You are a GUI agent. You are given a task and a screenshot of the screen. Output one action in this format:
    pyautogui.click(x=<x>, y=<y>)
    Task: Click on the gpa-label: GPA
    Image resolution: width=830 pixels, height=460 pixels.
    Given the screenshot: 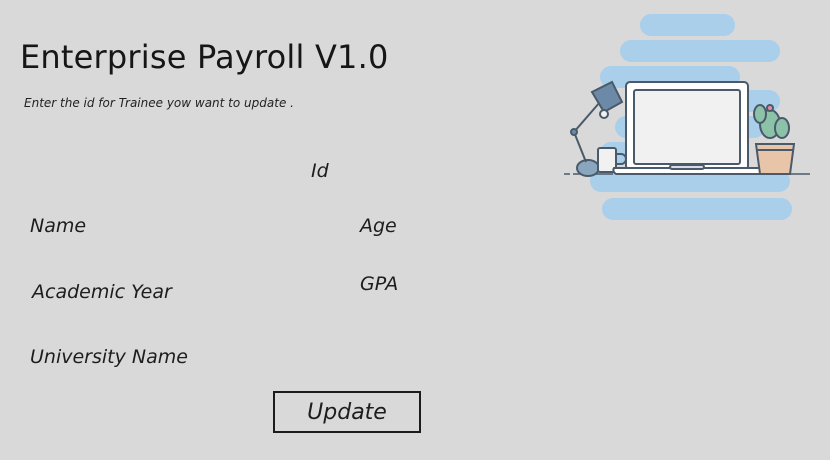 What is the action you would take?
    pyautogui.click(x=379, y=284)
    